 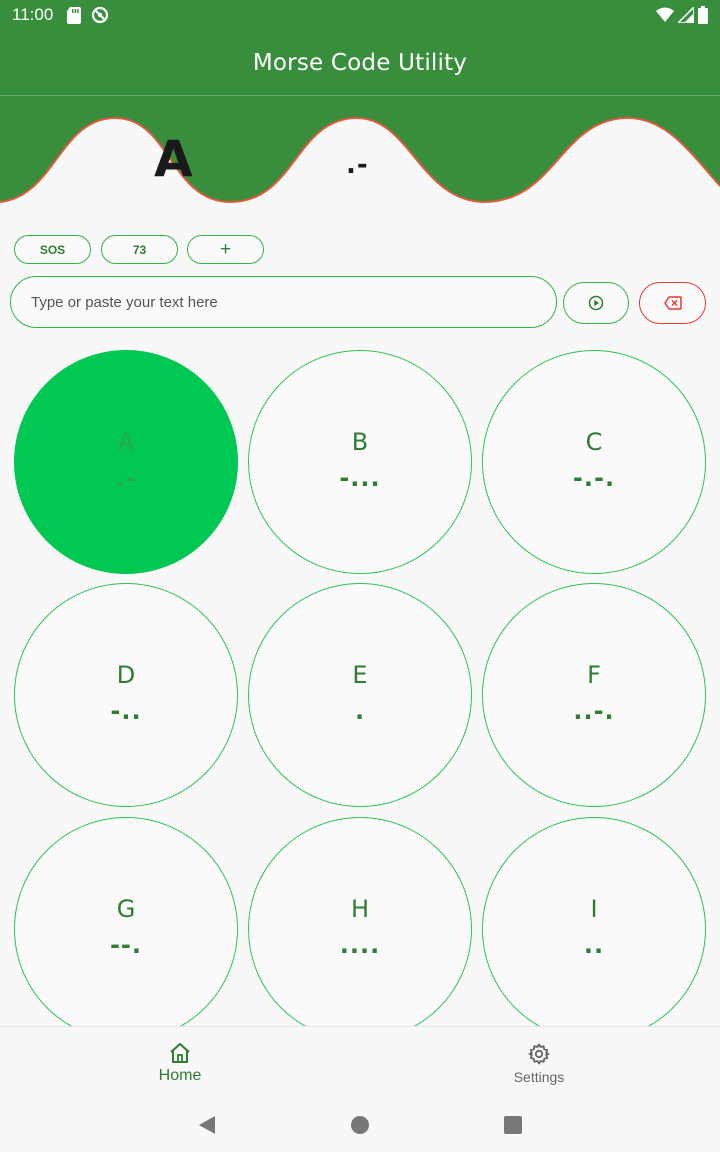 What do you see at coordinates (180, 1052) in the screenshot?
I see `home-icon` at bounding box center [180, 1052].